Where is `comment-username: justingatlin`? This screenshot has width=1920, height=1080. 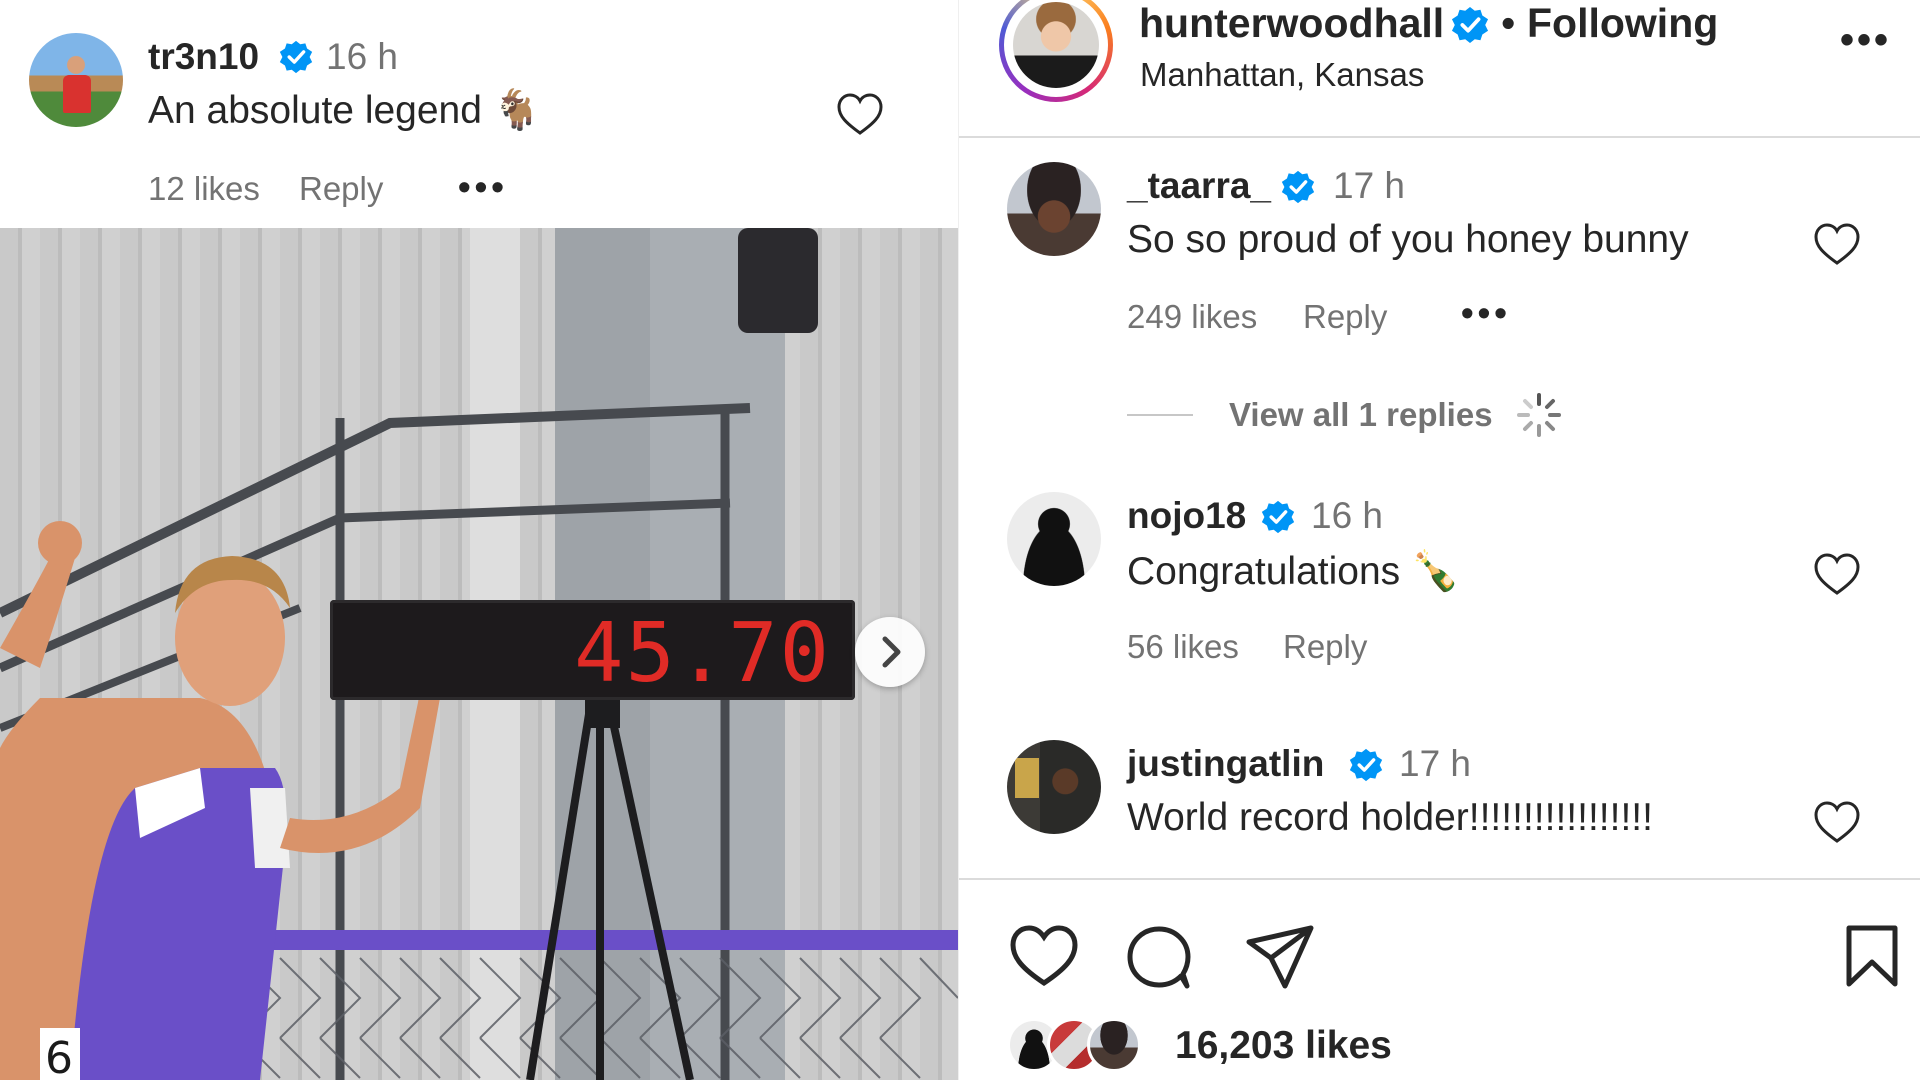 comment-username: justingatlin is located at coordinates (1225, 764).